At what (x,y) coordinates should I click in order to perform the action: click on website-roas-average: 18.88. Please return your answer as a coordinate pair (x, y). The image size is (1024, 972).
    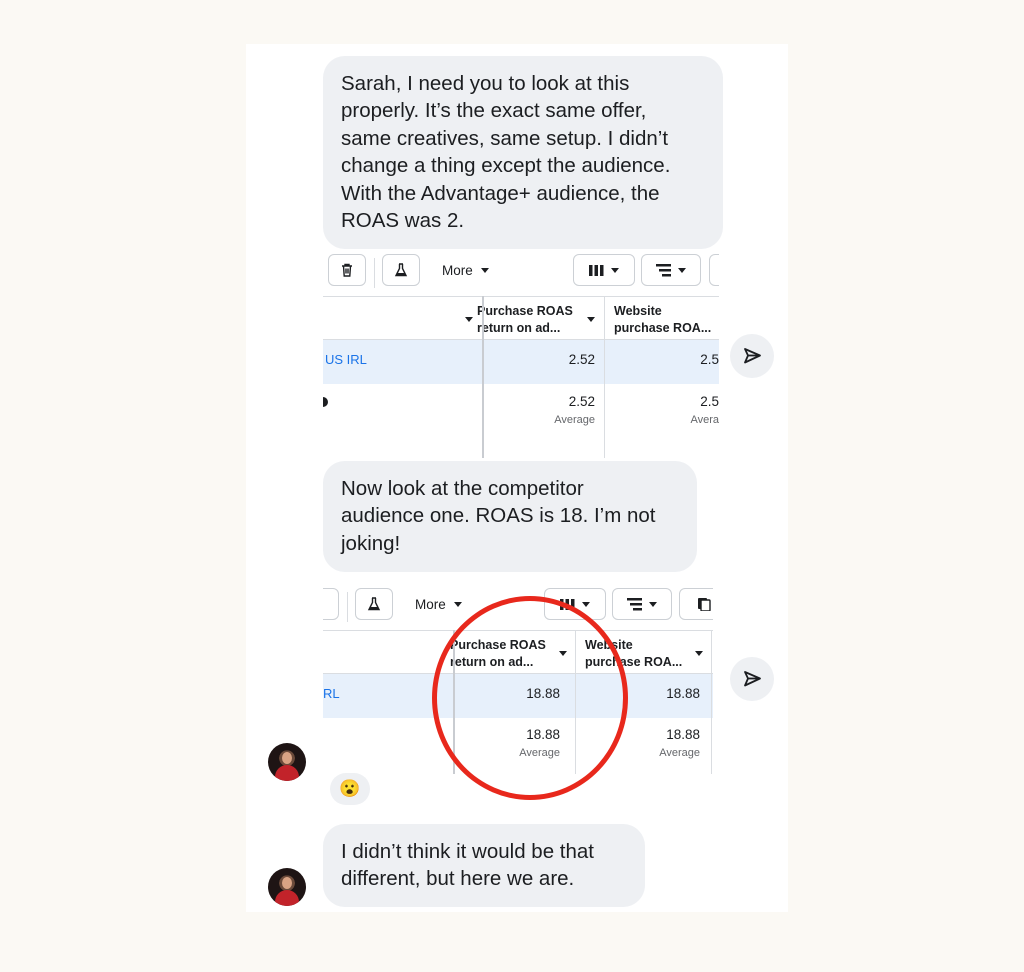
    Looking at the image, I should click on (683, 734).